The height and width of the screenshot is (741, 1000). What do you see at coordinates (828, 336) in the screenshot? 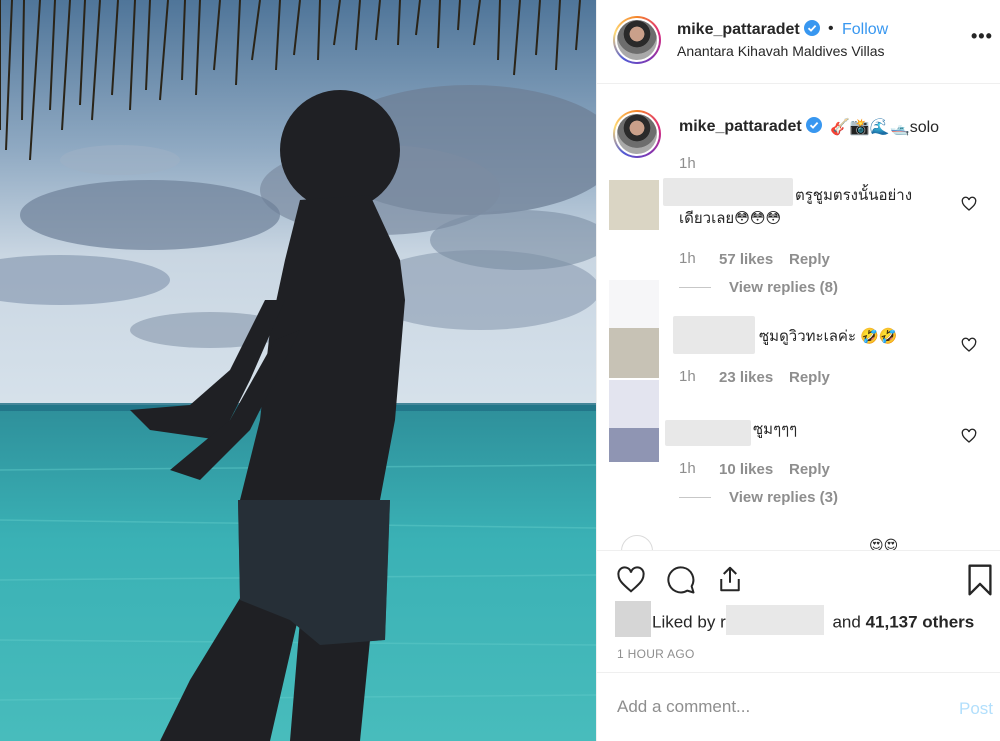
I see `comment-text: ซูมดูวิวทะเลค่ะ 🤣🤣` at bounding box center [828, 336].